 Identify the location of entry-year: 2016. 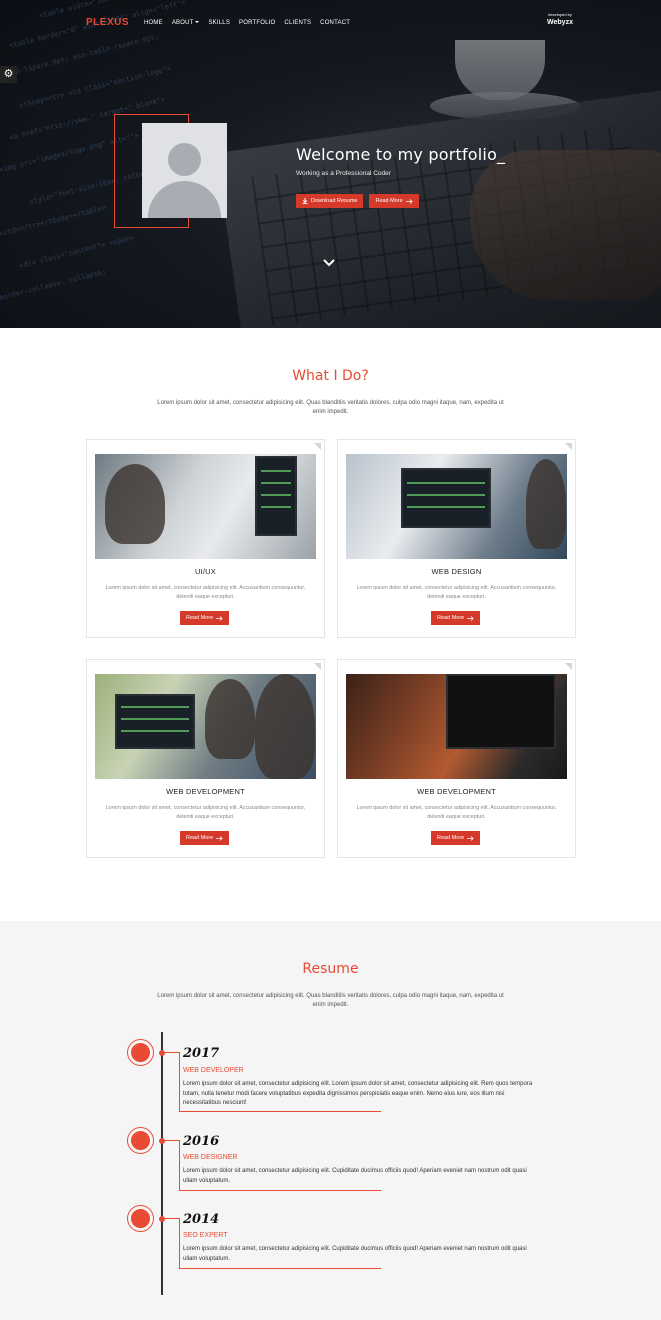
(201, 1141).